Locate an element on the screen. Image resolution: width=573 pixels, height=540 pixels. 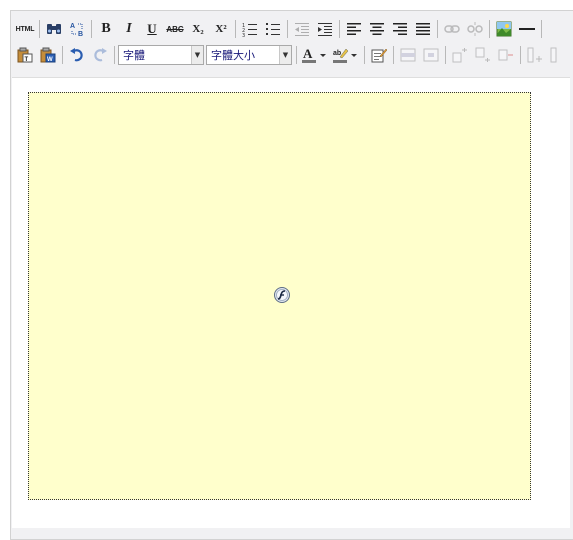
font-size-select: 字體大小 ▼ is located at coordinates (249, 55).